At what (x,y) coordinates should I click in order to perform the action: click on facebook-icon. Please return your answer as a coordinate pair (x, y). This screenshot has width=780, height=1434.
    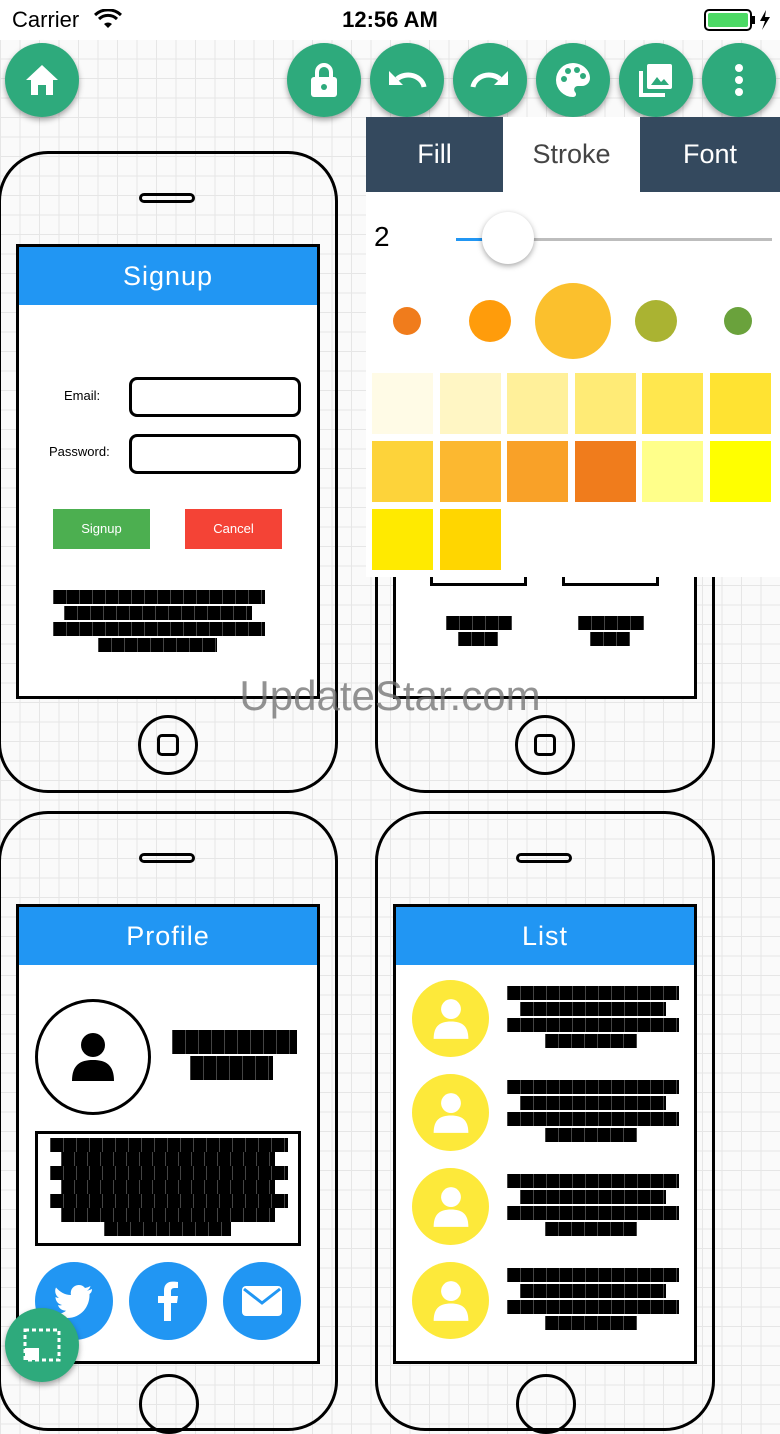
    Looking at the image, I should click on (168, 1301).